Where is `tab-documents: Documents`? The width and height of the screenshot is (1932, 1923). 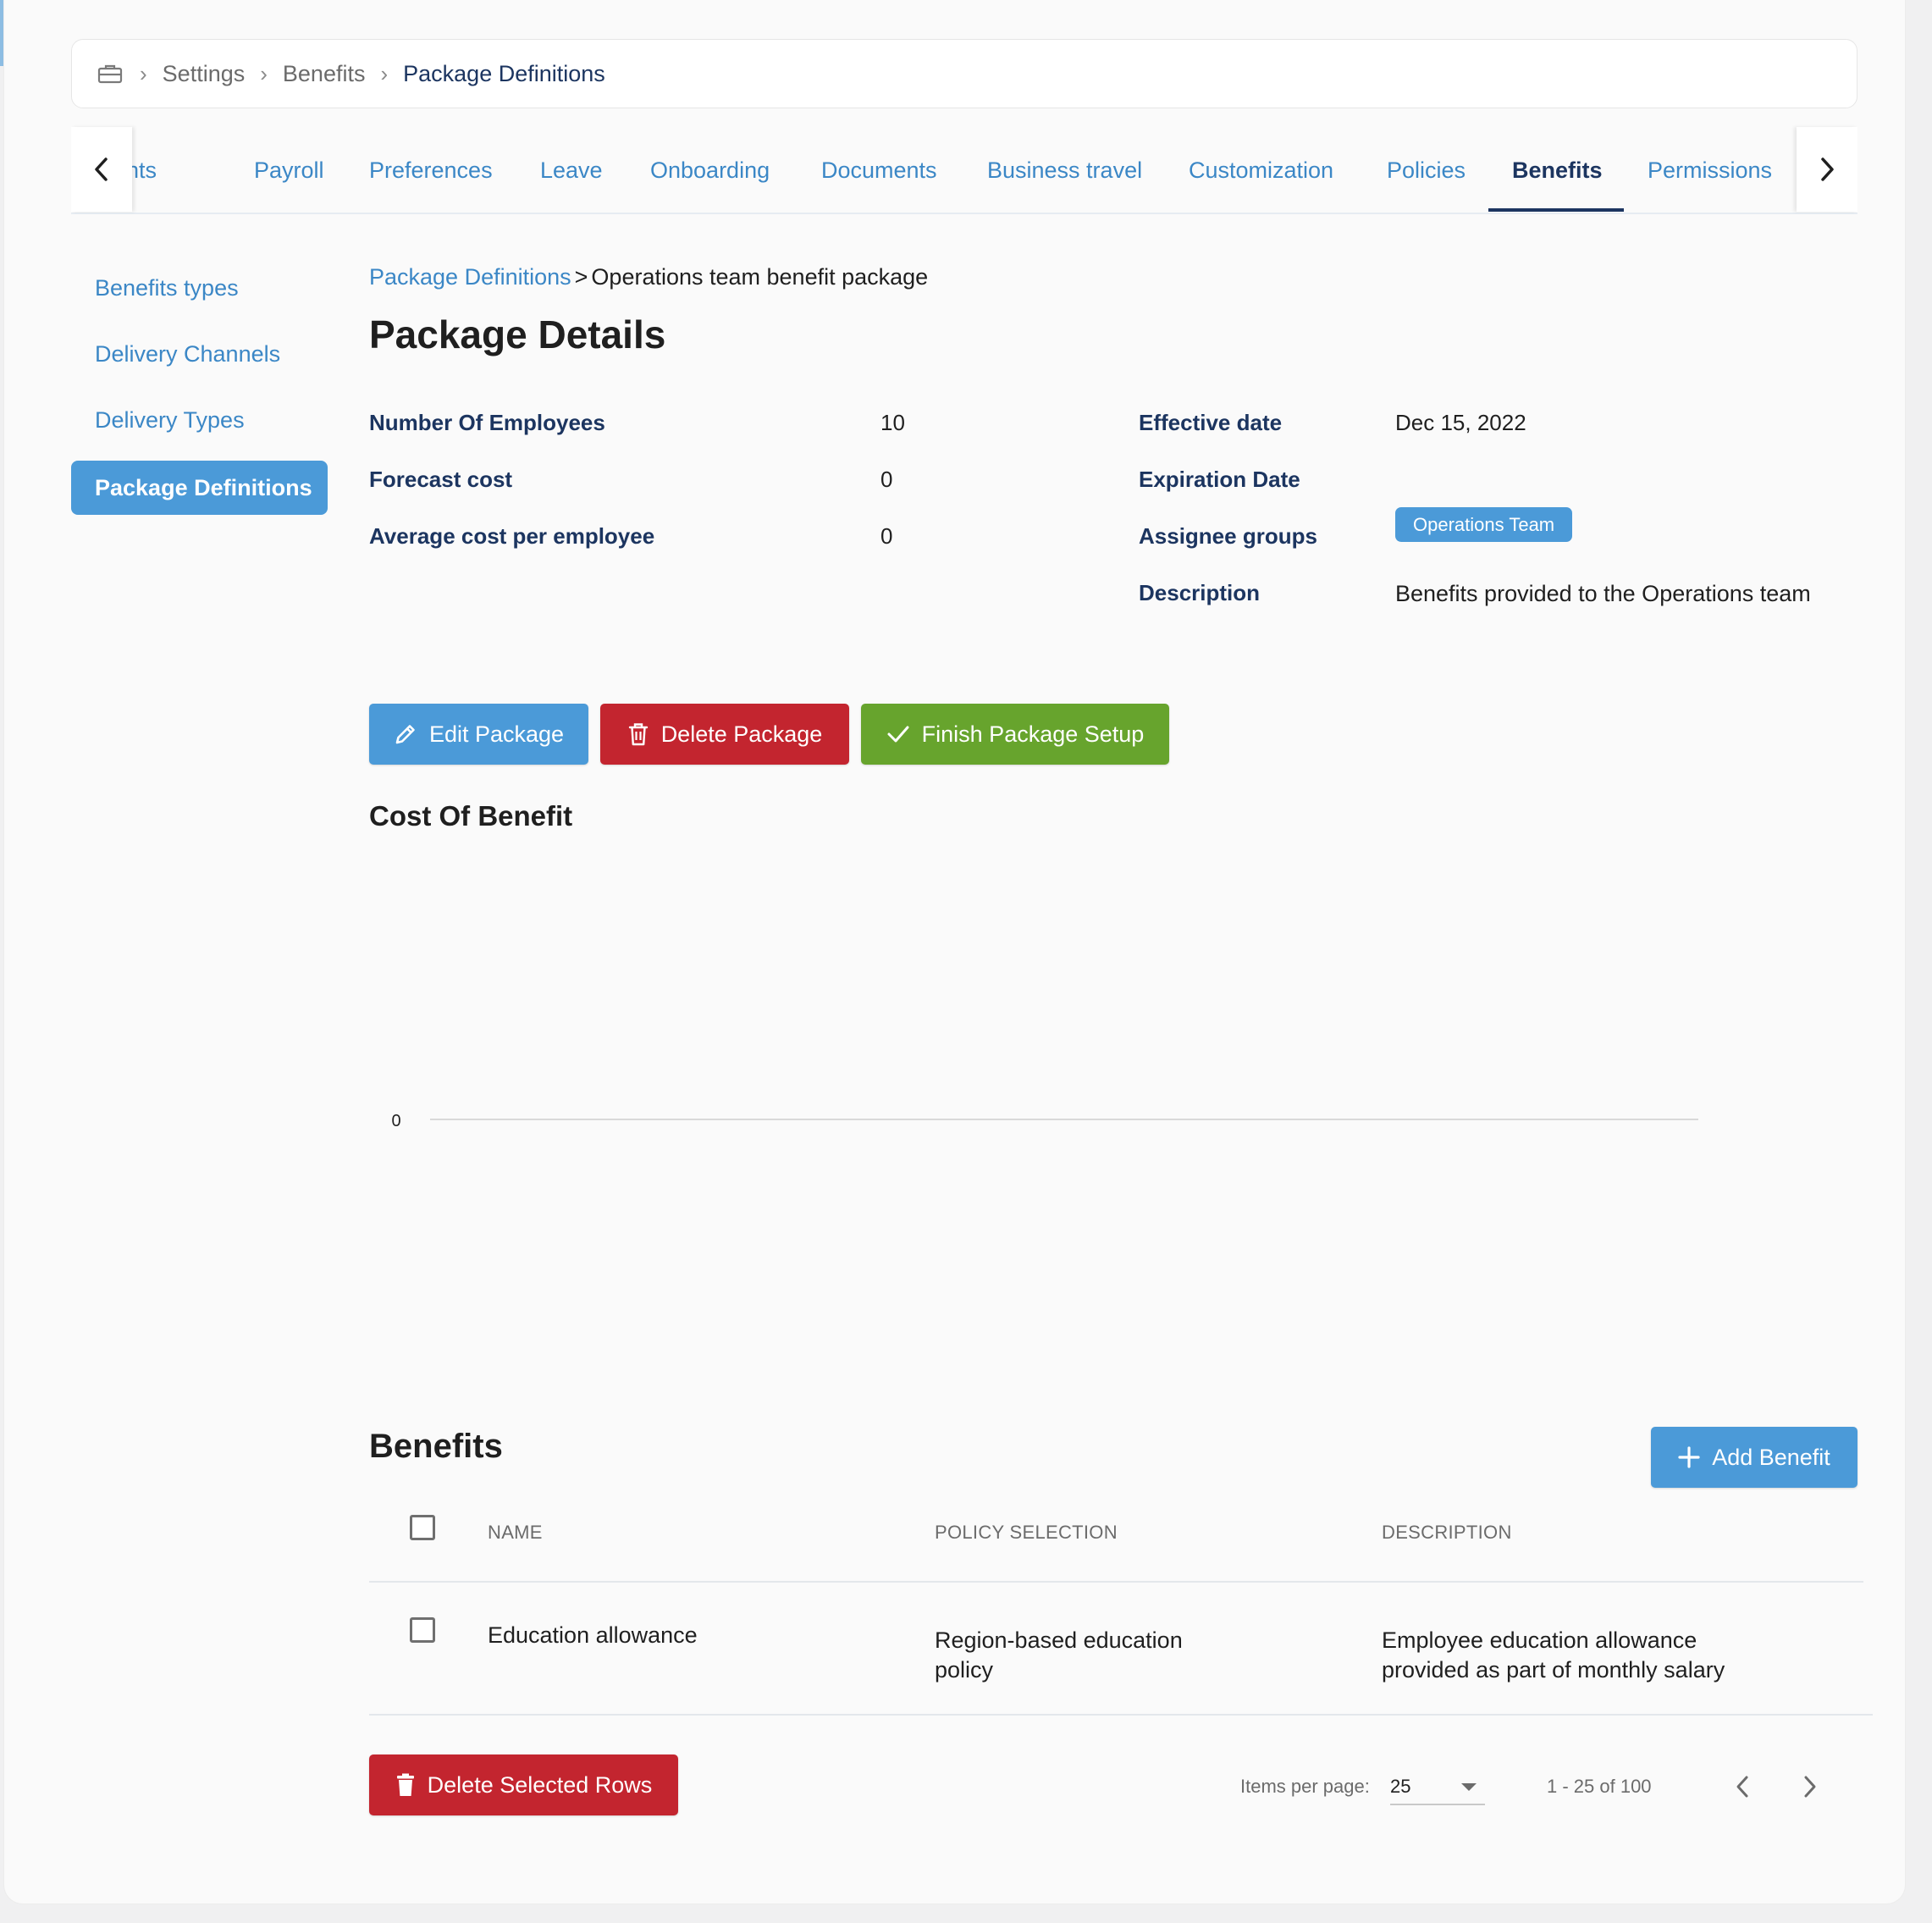 tab-documents: Documents is located at coordinates (879, 170).